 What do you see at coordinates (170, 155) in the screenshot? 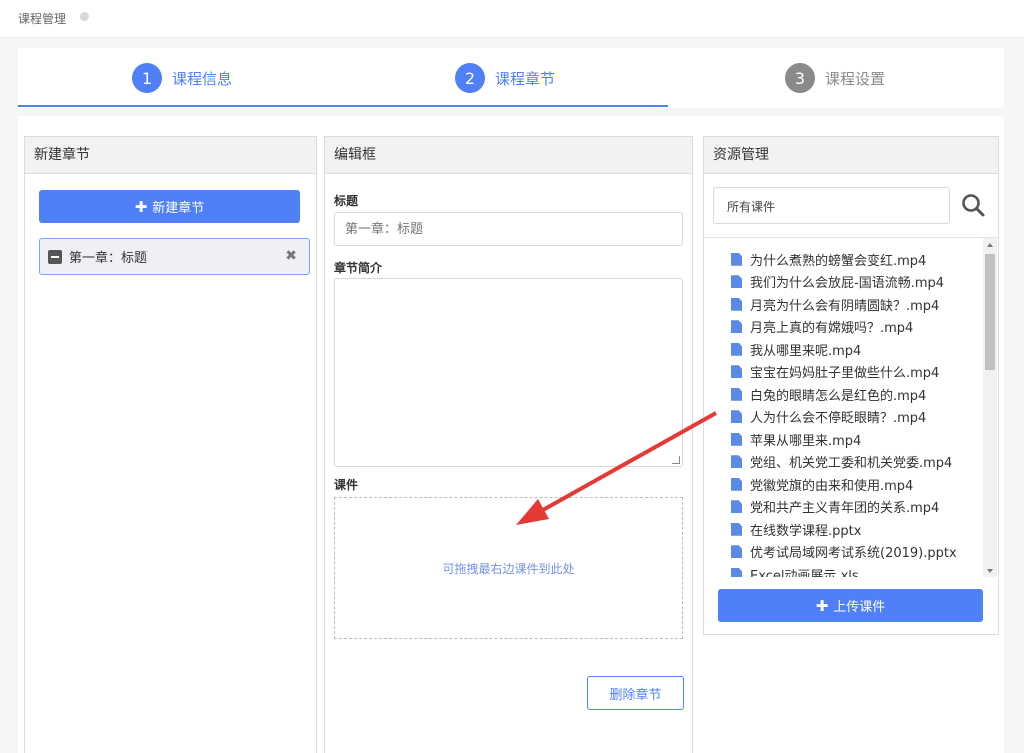
I see `panel-title: 新建章节` at bounding box center [170, 155].